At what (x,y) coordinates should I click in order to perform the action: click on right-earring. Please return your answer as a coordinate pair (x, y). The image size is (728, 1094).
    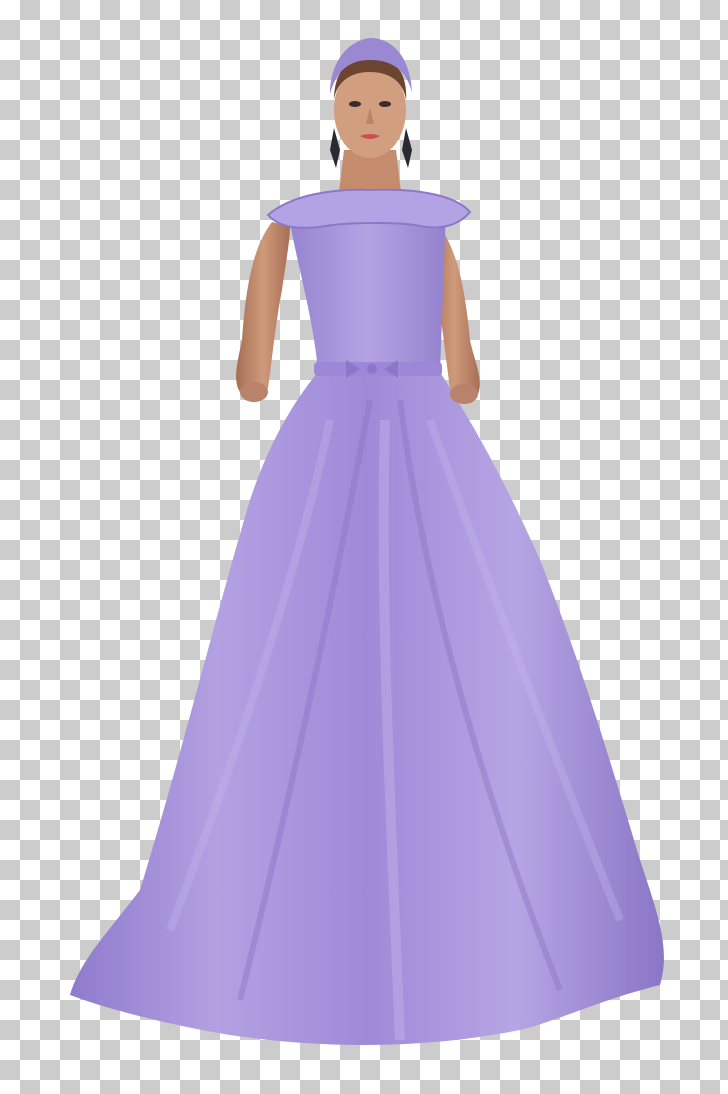
    Looking at the image, I should click on (407, 148).